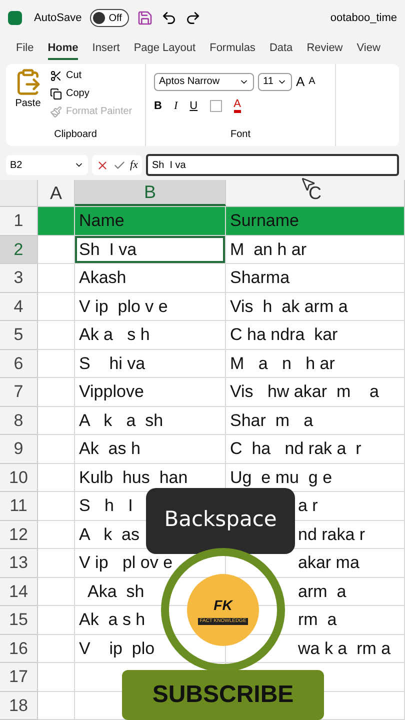 This screenshot has width=405, height=720. Describe the element at coordinates (223, 605) in the screenshot. I see `logo-initials: FK` at that location.